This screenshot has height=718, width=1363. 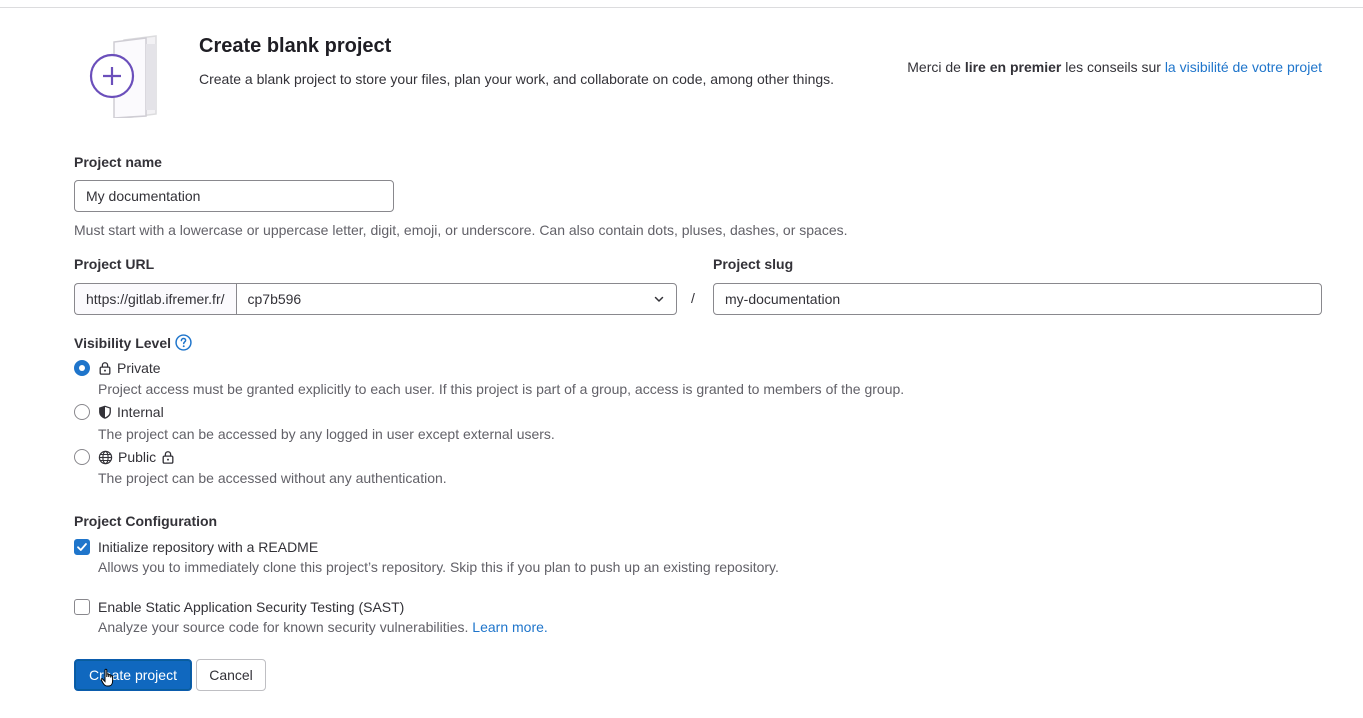 What do you see at coordinates (295, 46) in the screenshot?
I see `page-title: Create blank project` at bounding box center [295, 46].